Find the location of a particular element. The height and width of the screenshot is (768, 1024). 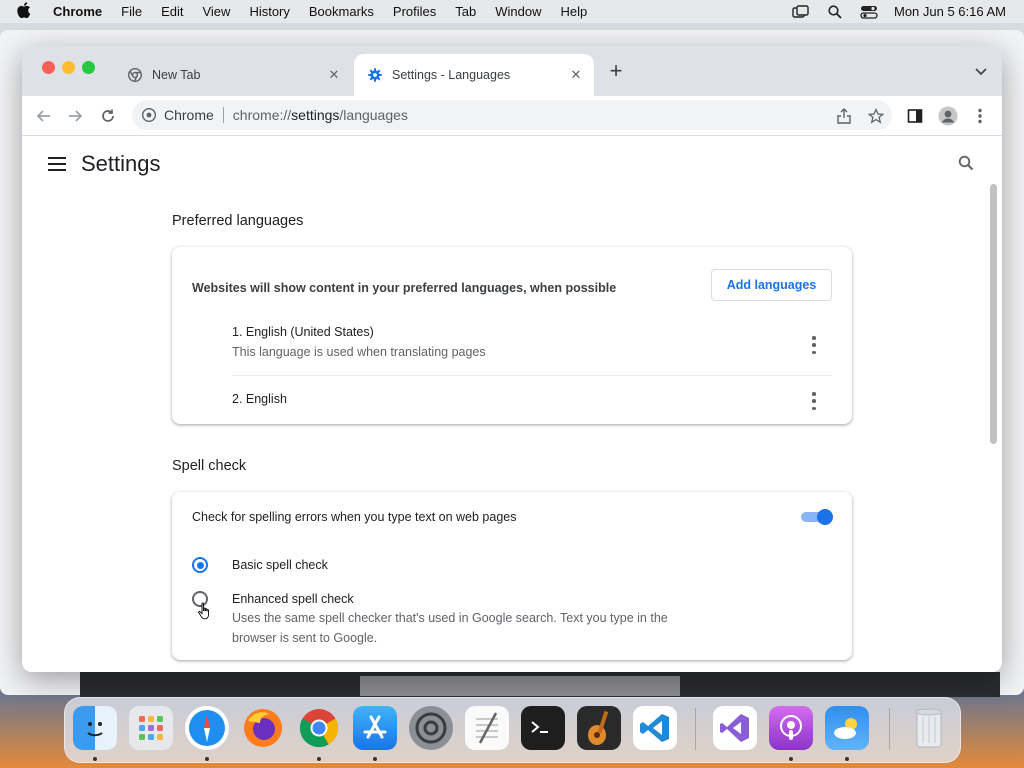

chevron-down-icon is located at coordinates (981, 71).